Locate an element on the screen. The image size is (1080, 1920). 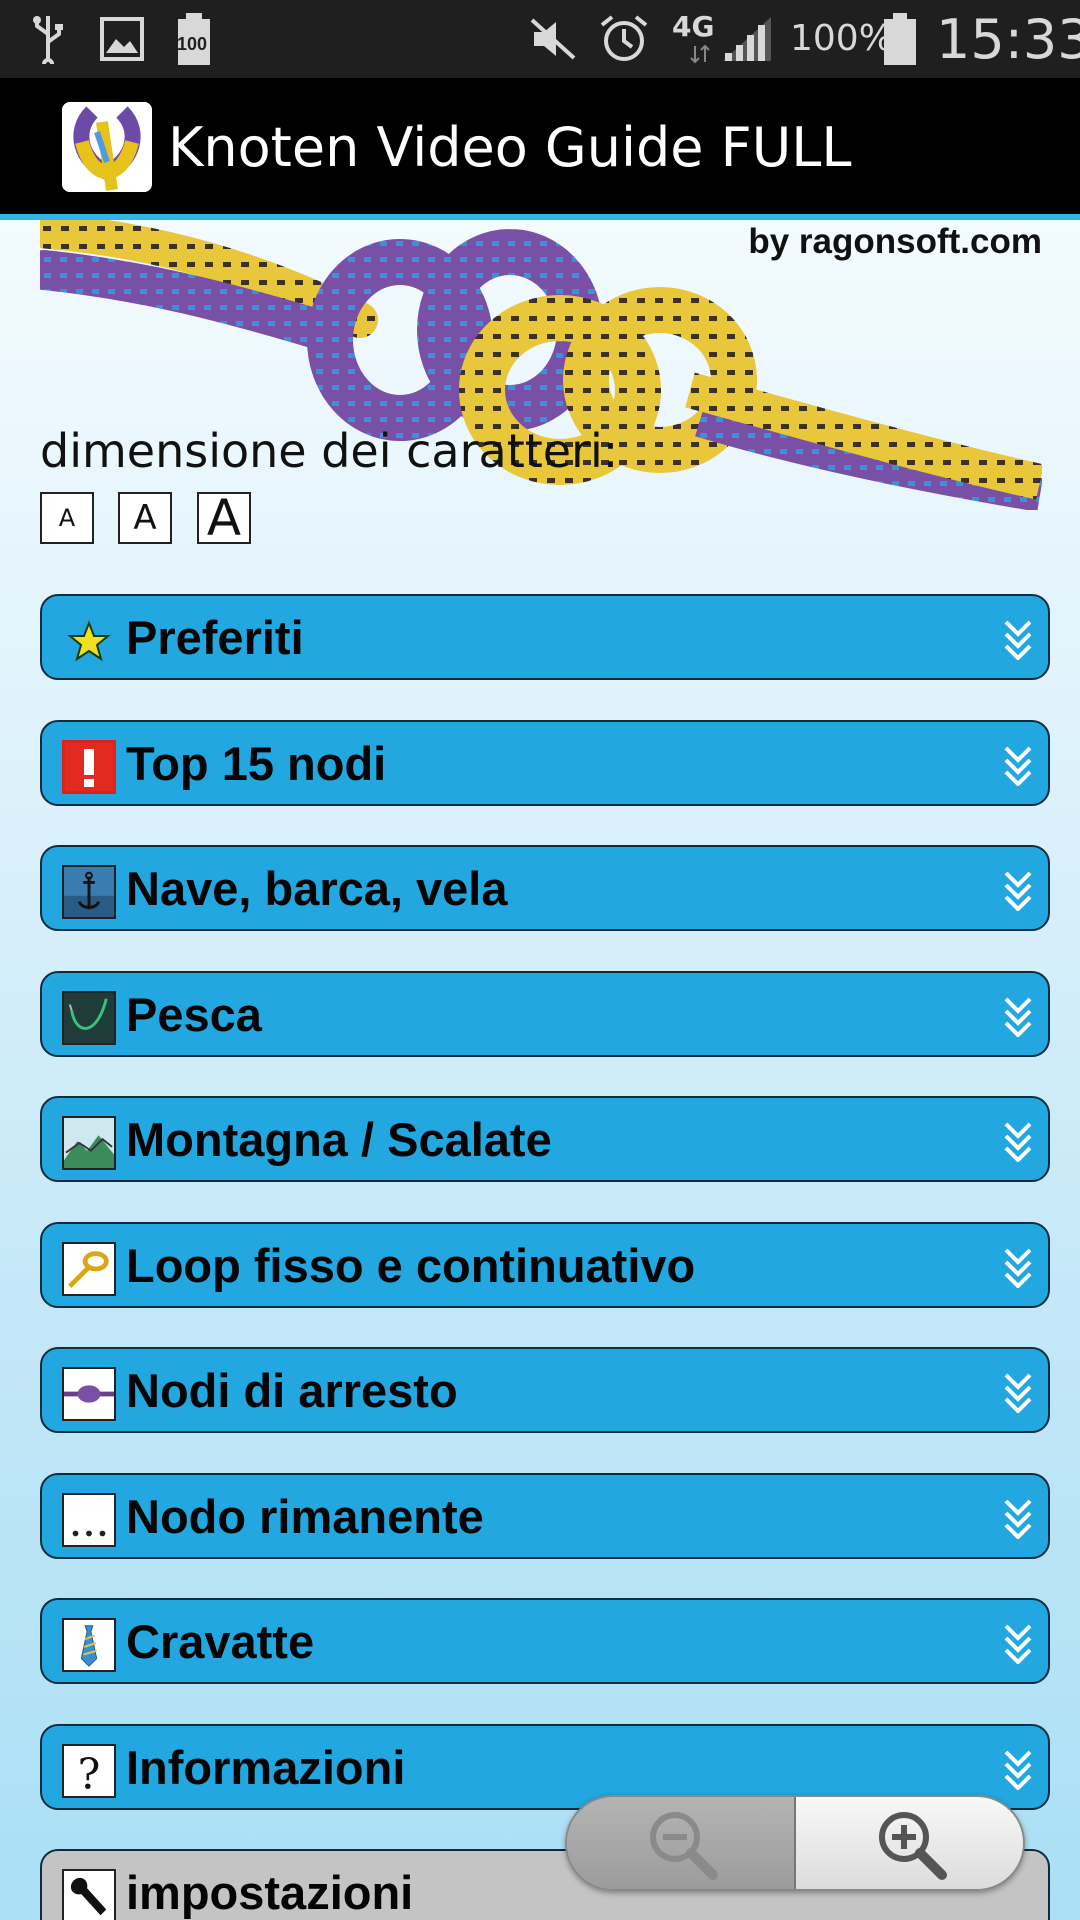
zoom-in-icon is located at coordinates (912, 1846).